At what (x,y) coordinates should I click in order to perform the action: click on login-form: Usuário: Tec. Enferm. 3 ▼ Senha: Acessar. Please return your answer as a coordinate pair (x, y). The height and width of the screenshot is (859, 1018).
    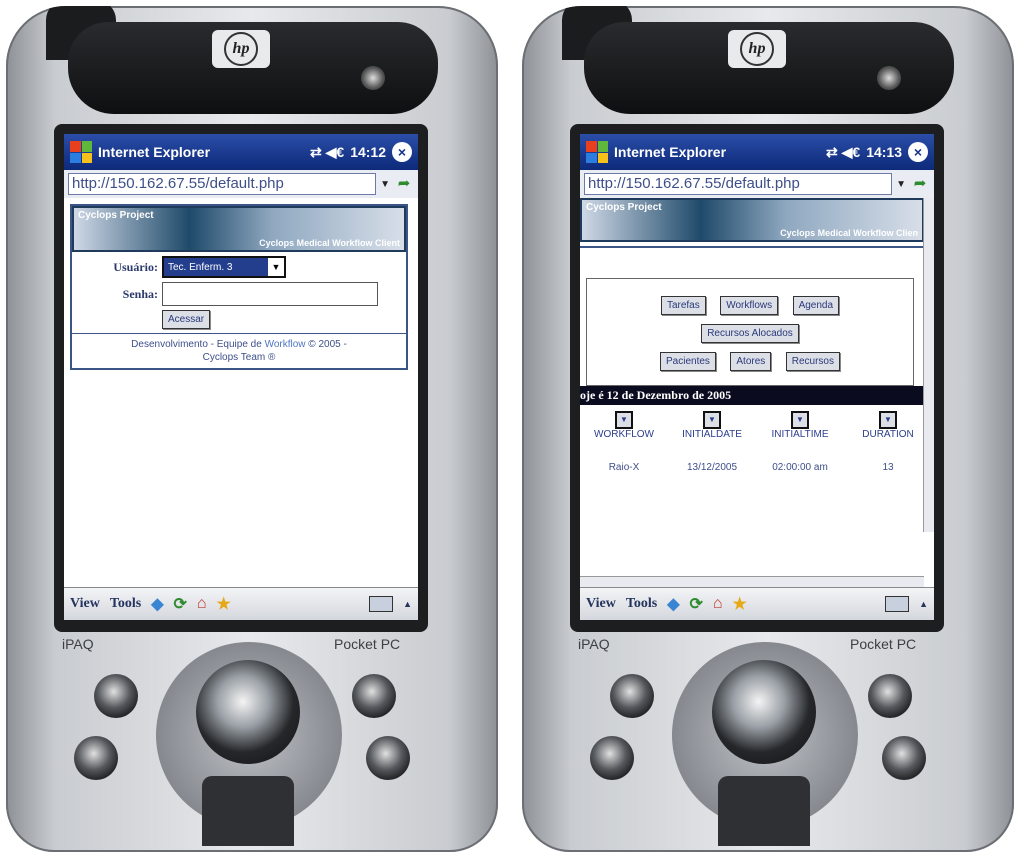
    Looking at the image, I should click on (239, 292).